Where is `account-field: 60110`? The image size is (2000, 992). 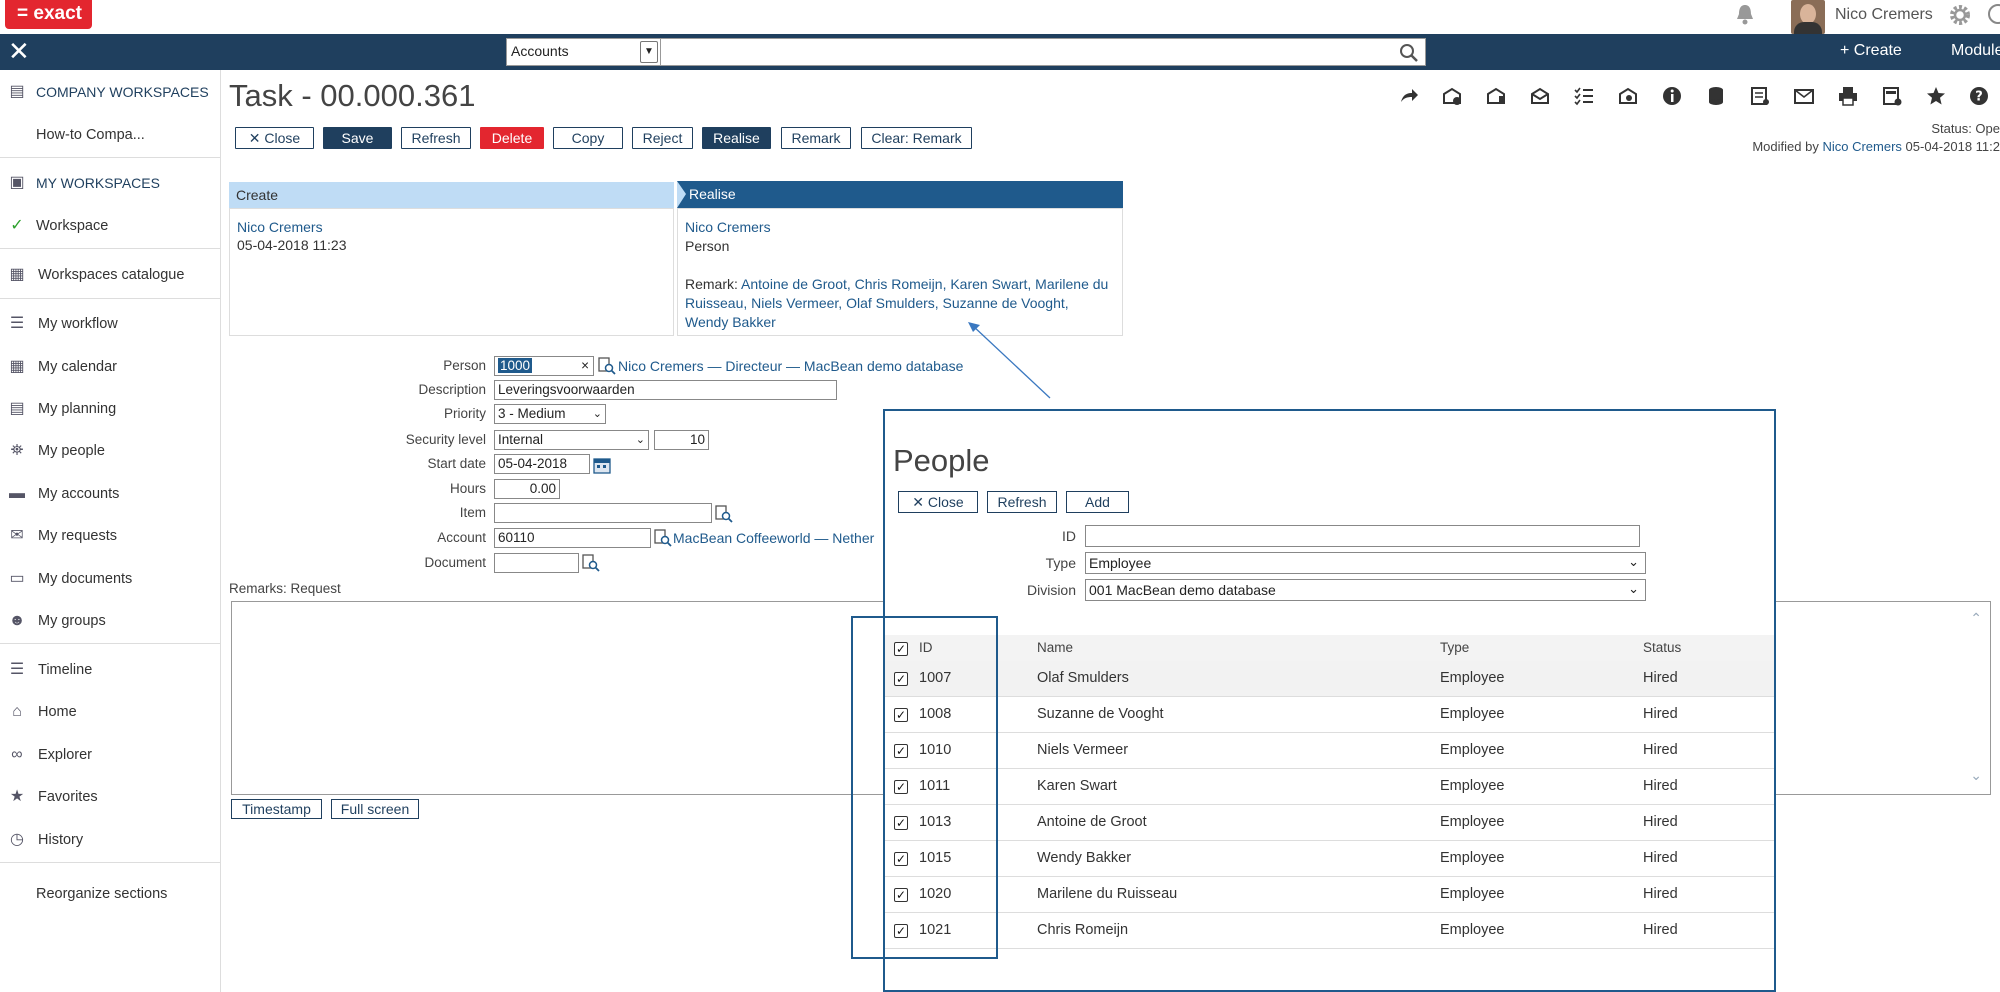
account-field: 60110 is located at coordinates (572, 538).